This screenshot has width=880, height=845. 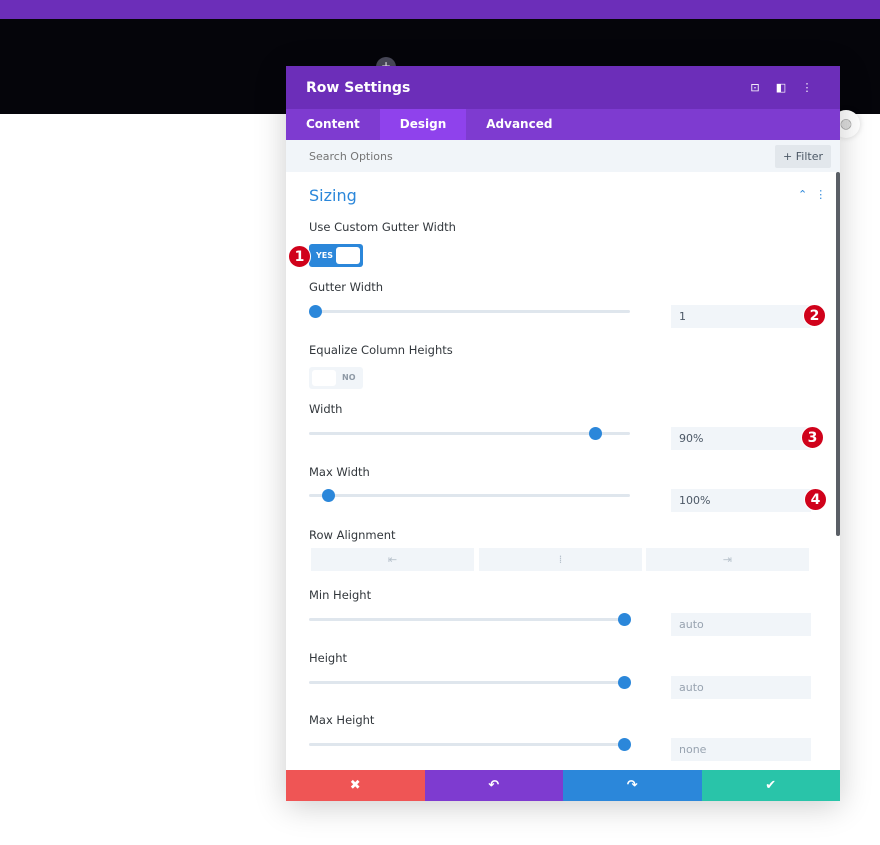 What do you see at coordinates (741, 687) in the screenshot?
I see `height-input: auto` at bounding box center [741, 687].